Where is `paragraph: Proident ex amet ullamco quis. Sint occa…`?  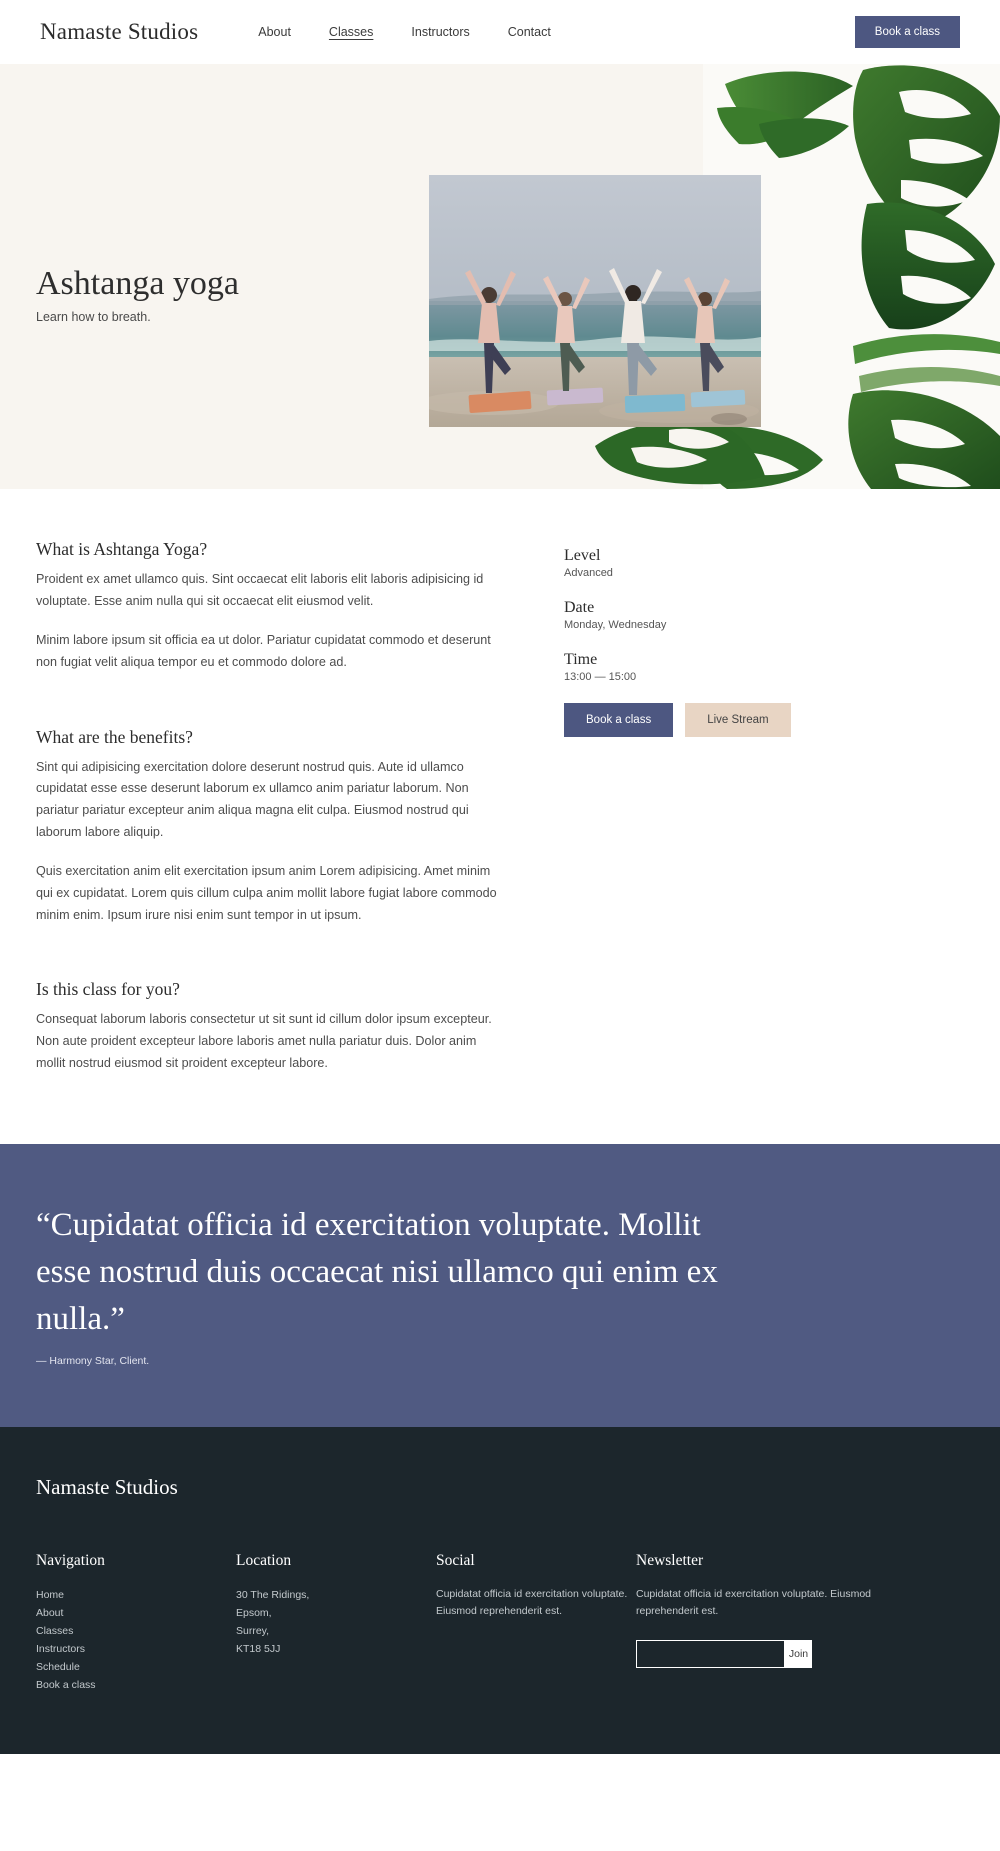
paragraph: Proident ex amet ullamco quis. Sint occa… is located at coordinates (260, 590).